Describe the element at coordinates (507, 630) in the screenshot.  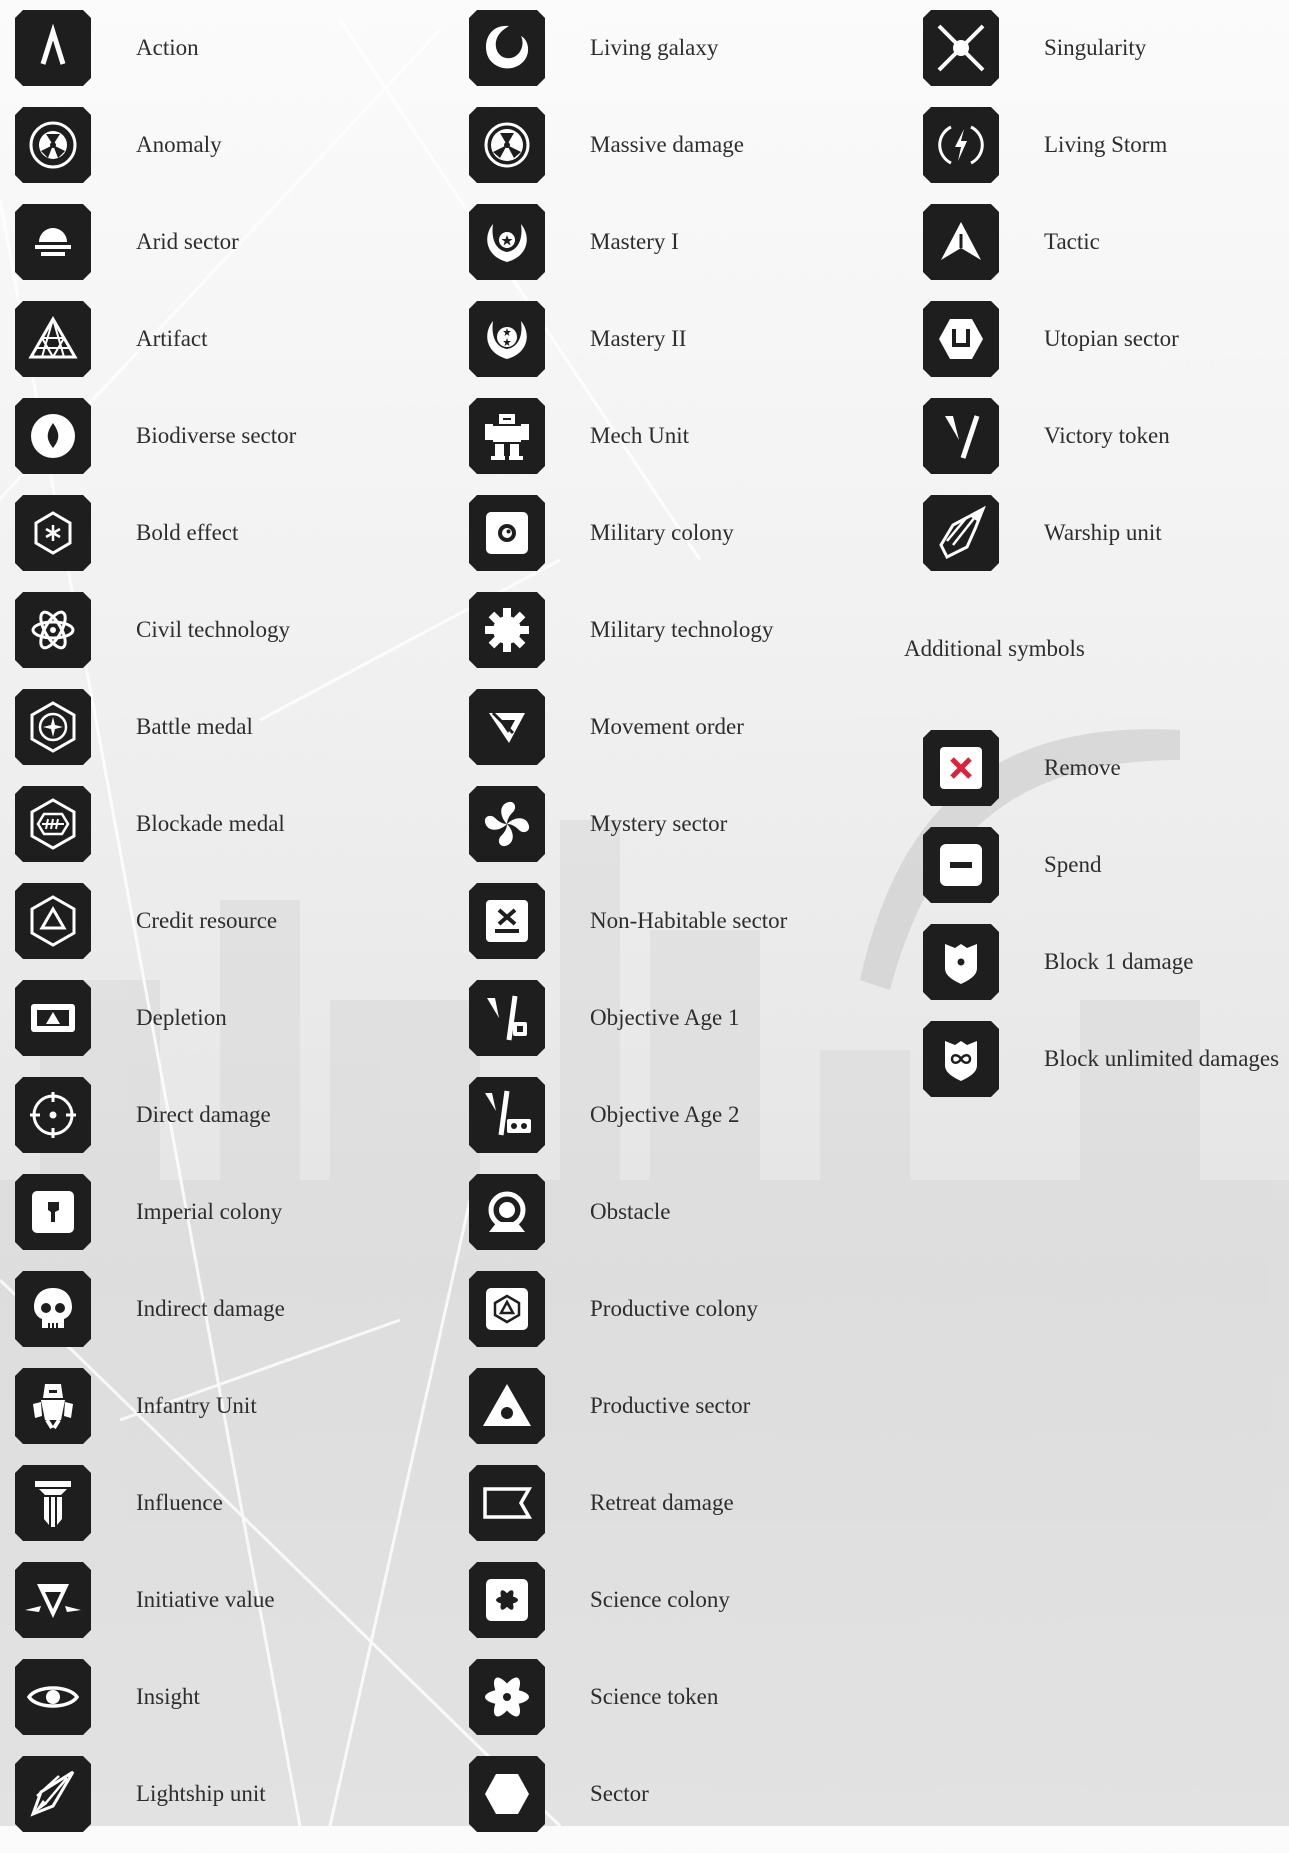
I see `military-technology-icon` at that location.